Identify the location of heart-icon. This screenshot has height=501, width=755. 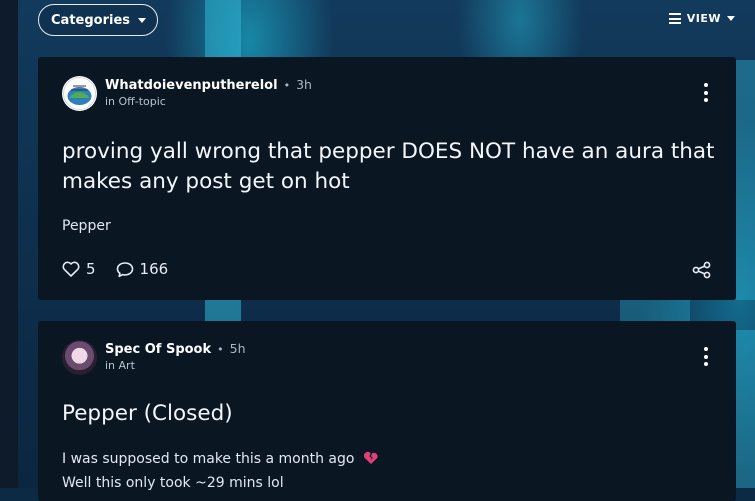
(71, 269).